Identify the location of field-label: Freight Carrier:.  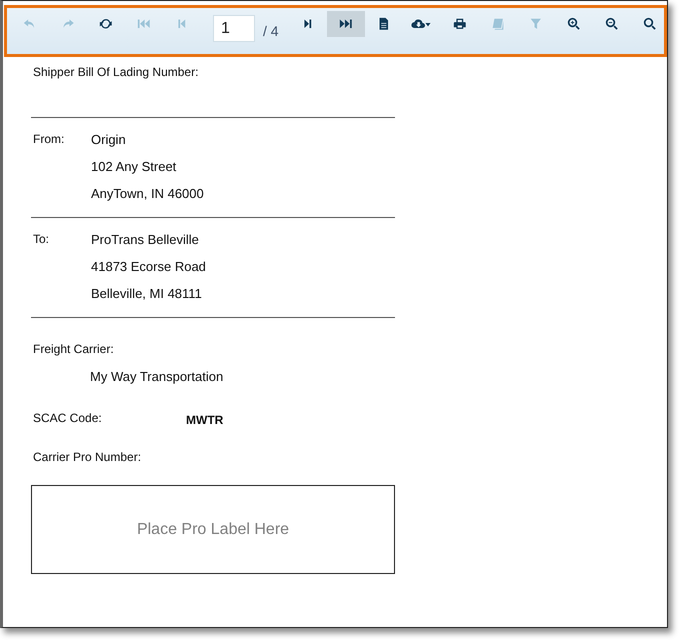
(73, 349).